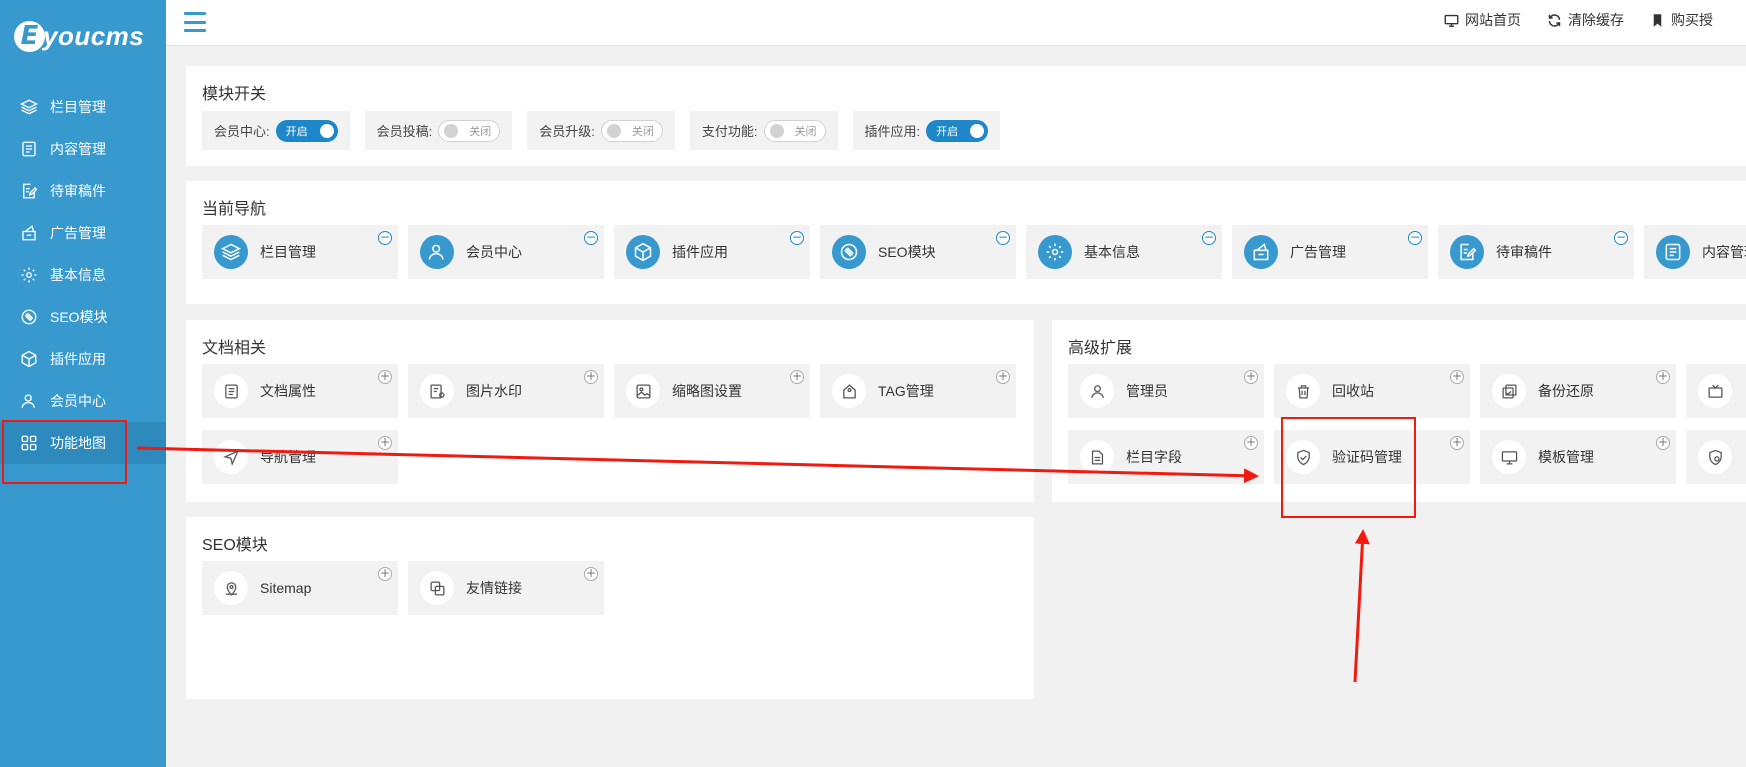  What do you see at coordinates (700, 252) in the screenshot?
I see `card-label: 插件应用` at bounding box center [700, 252].